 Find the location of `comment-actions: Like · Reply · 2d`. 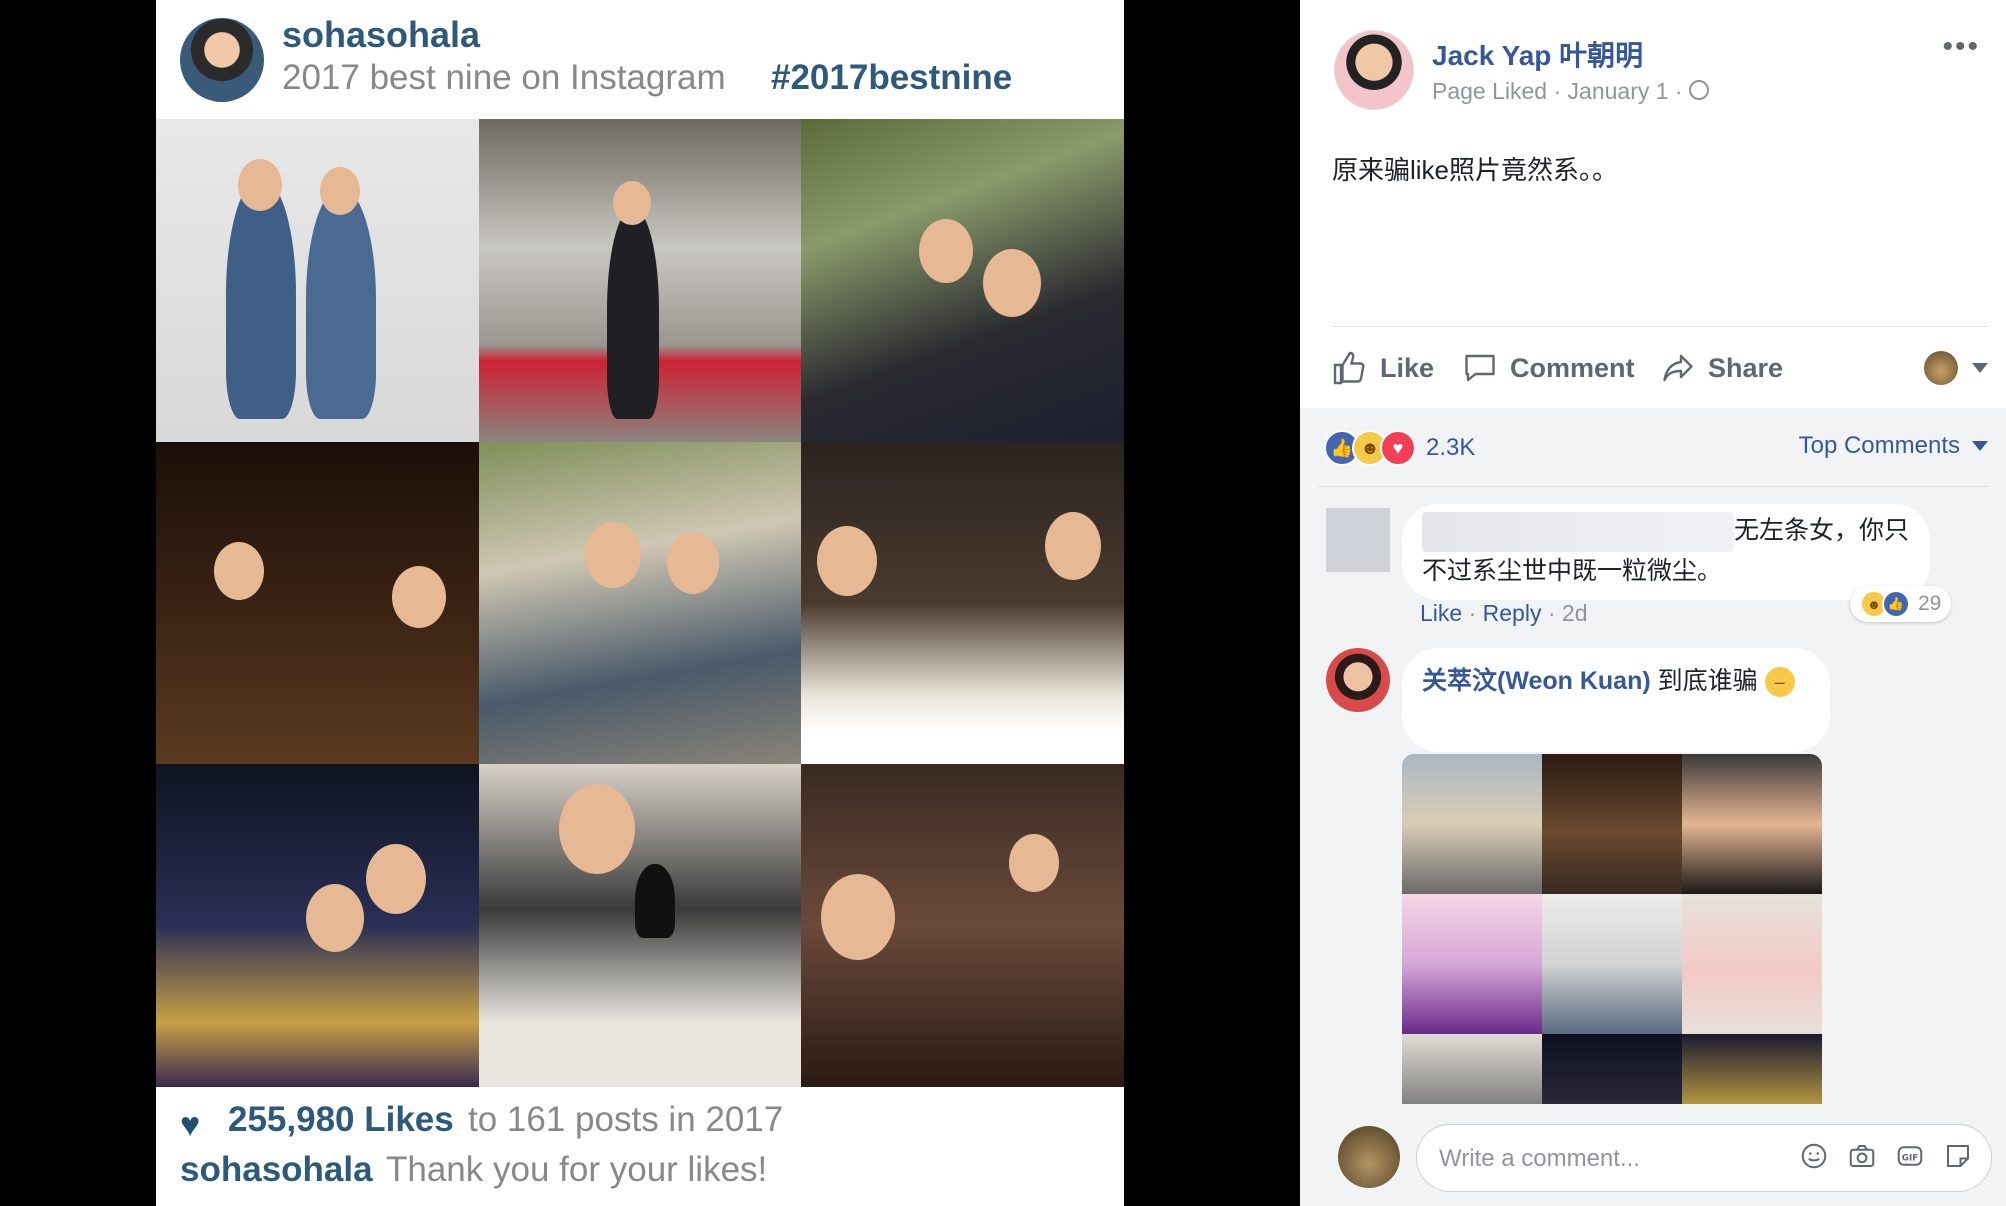

comment-actions: Like · Reply · 2d is located at coordinates (1504, 613).